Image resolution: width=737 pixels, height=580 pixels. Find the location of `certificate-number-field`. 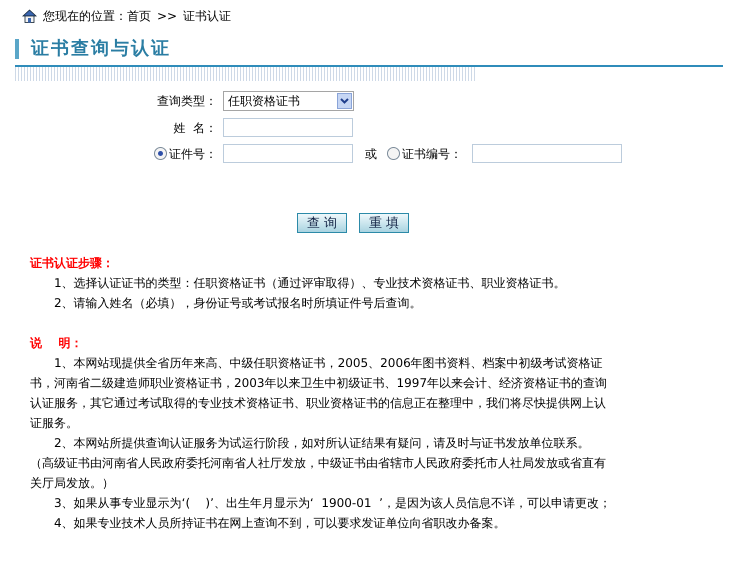

certificate-number-field is located at coordinates (547, 153).